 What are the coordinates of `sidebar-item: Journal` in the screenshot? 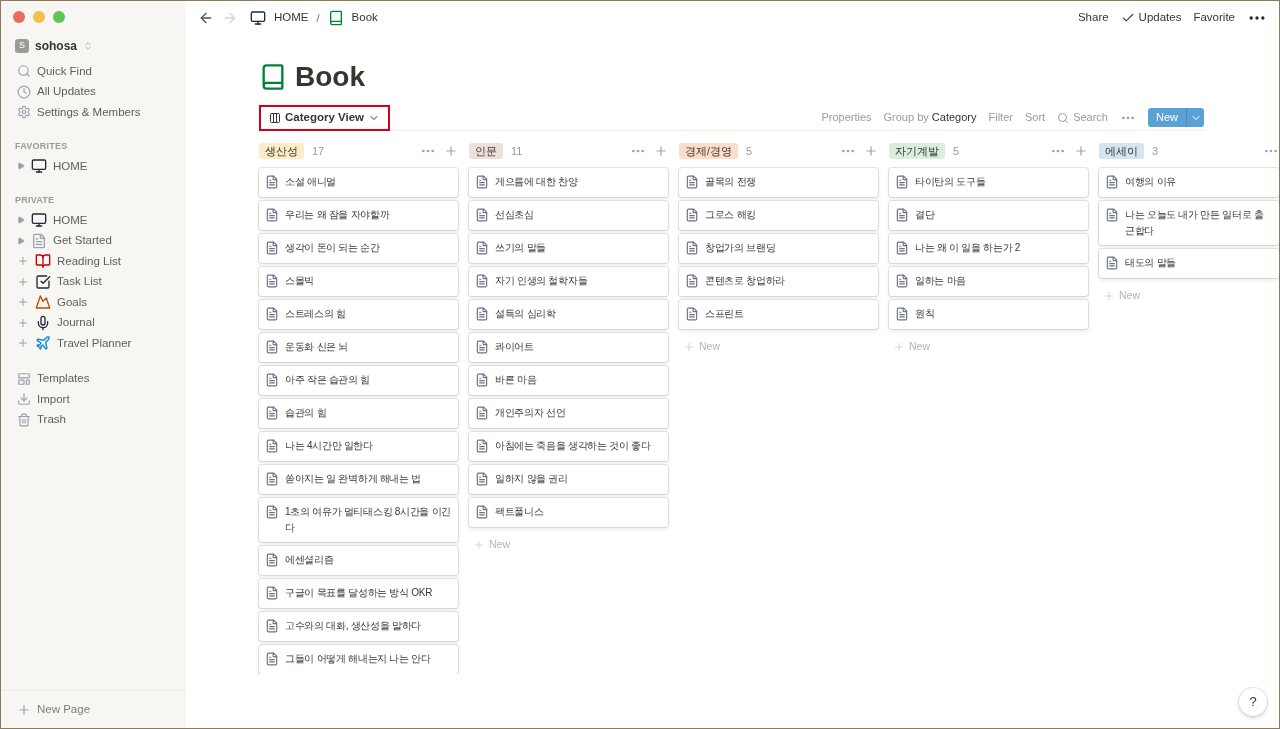 It's located at (76, 323).